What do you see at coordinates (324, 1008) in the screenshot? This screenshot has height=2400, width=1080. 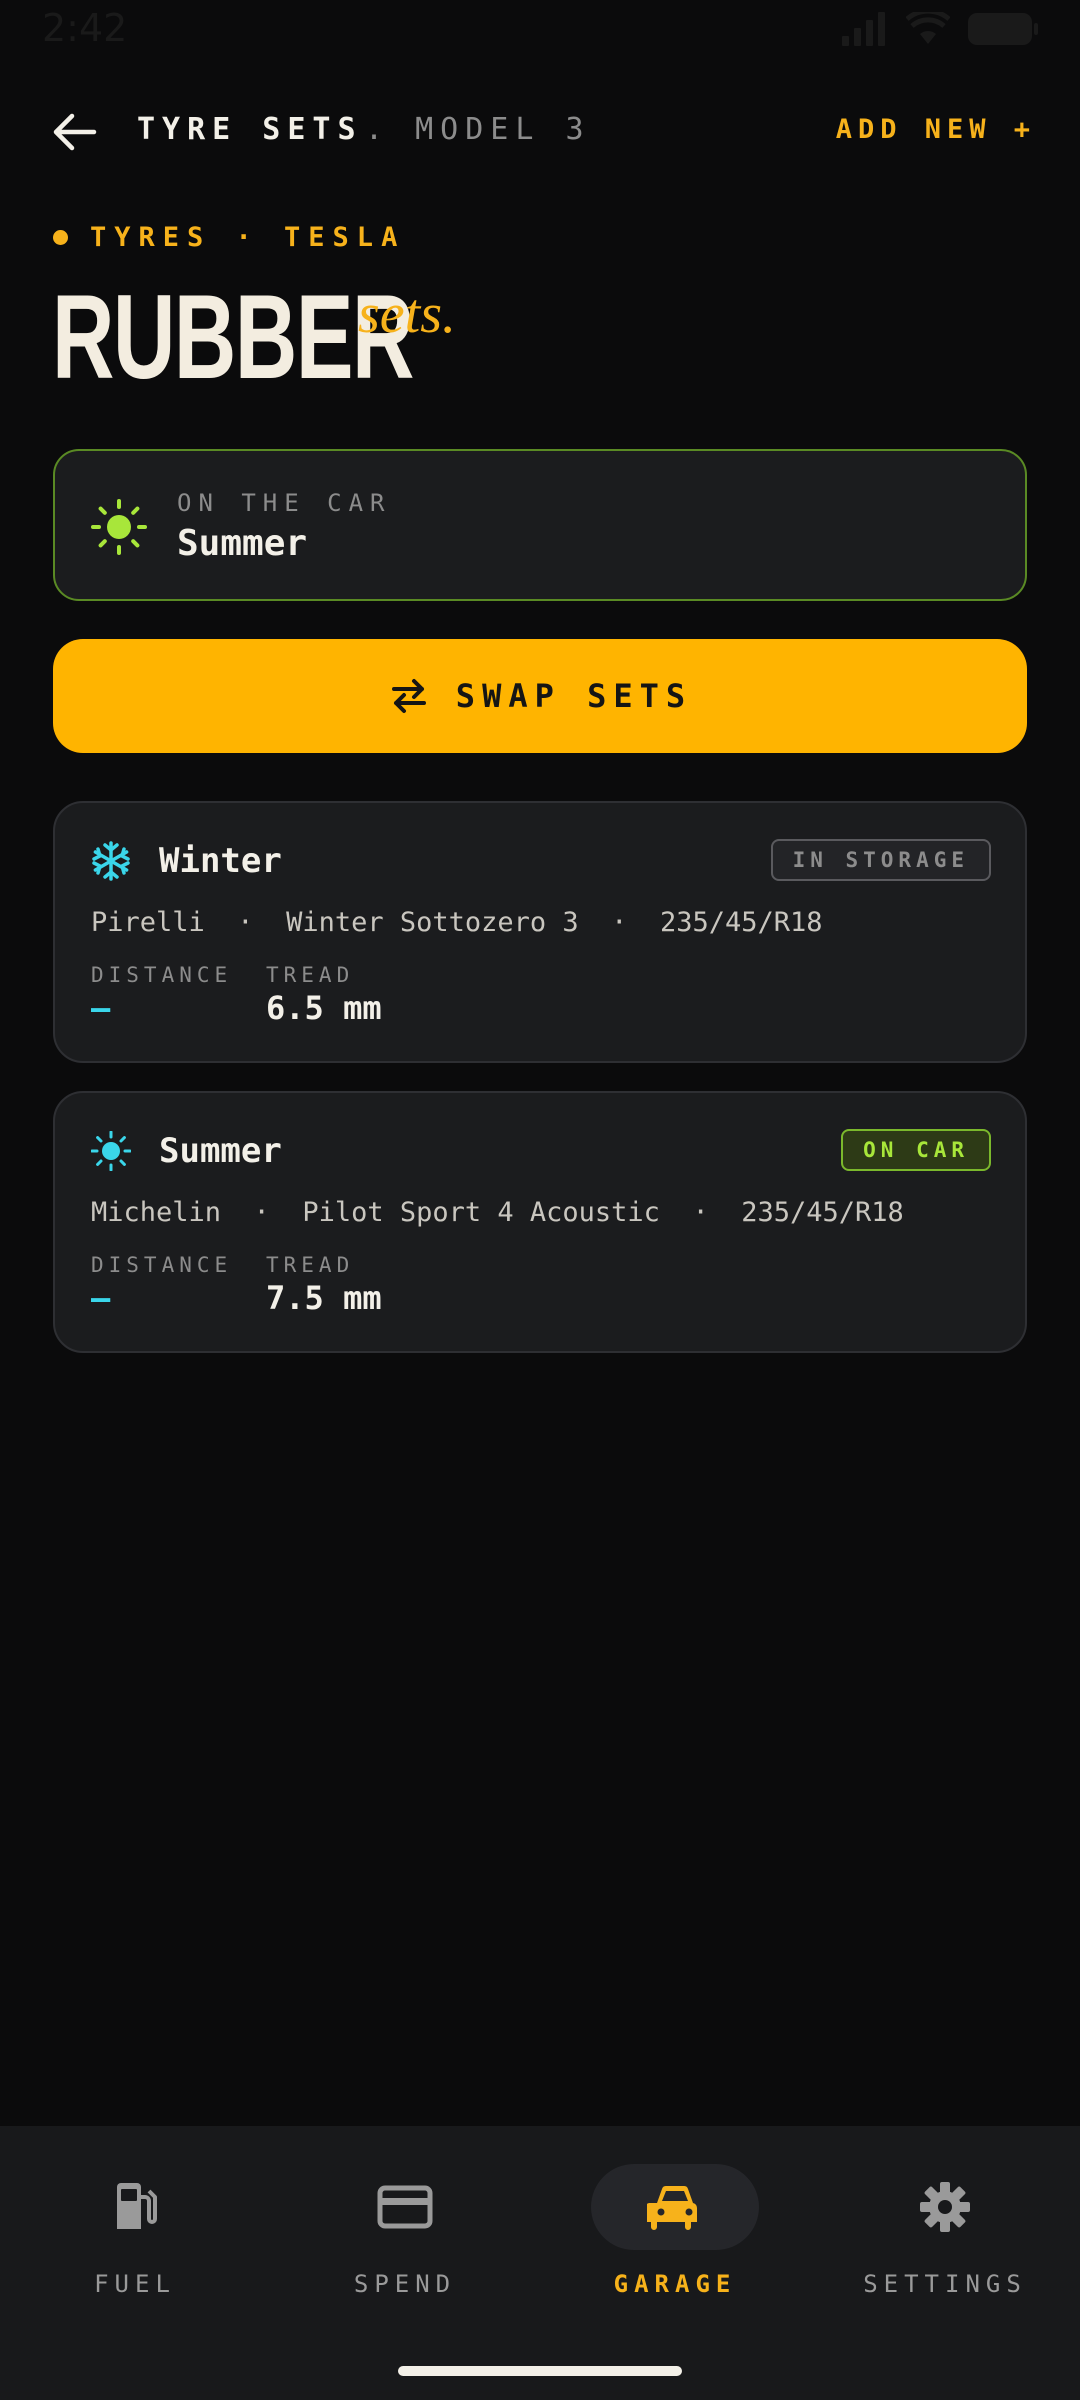 I see `tread-value: 6.5 mm` at bounding box center [324, 1008].